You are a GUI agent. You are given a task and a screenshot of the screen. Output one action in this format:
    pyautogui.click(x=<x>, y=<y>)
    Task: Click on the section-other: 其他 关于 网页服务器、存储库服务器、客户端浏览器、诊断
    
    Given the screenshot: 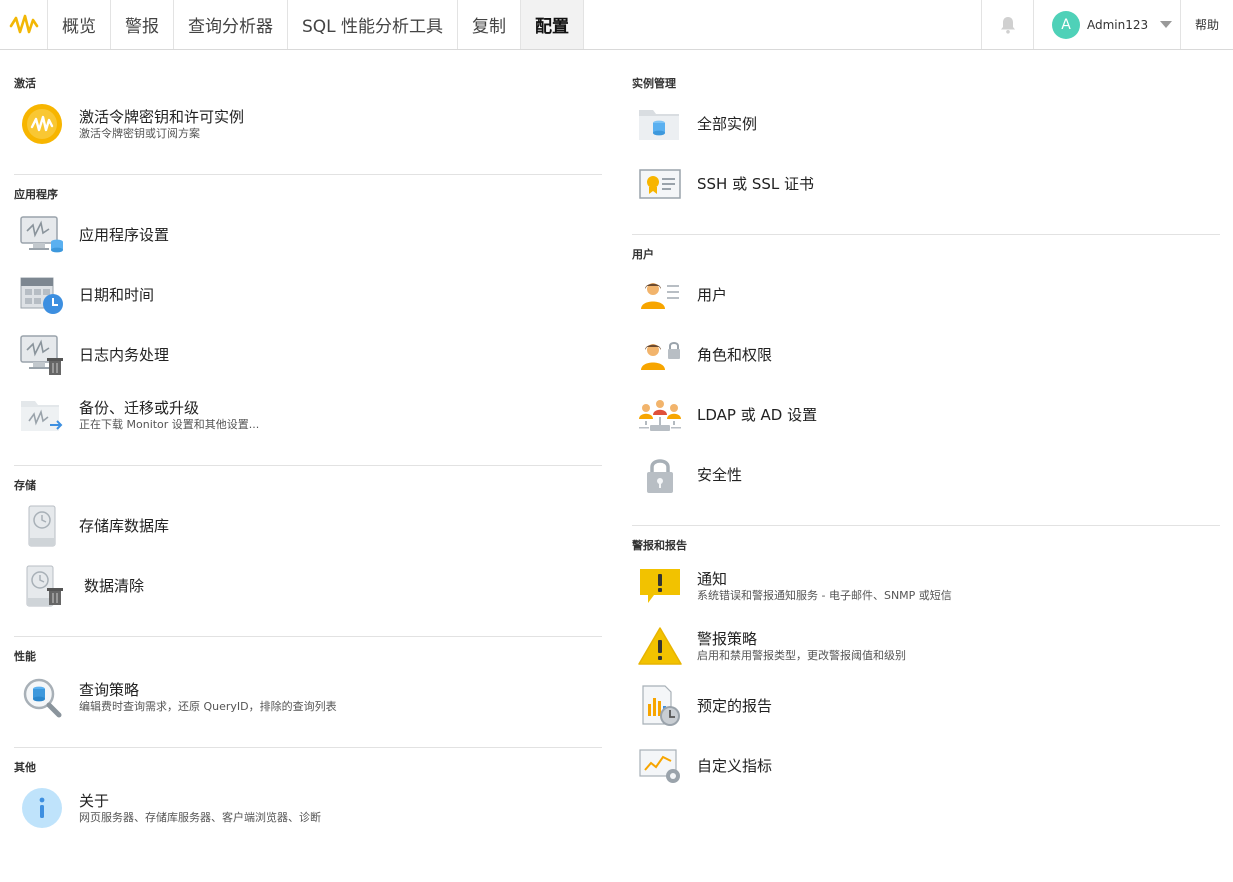 What is the action you would take?
    pyautogui.click(x=308, y=793)
    